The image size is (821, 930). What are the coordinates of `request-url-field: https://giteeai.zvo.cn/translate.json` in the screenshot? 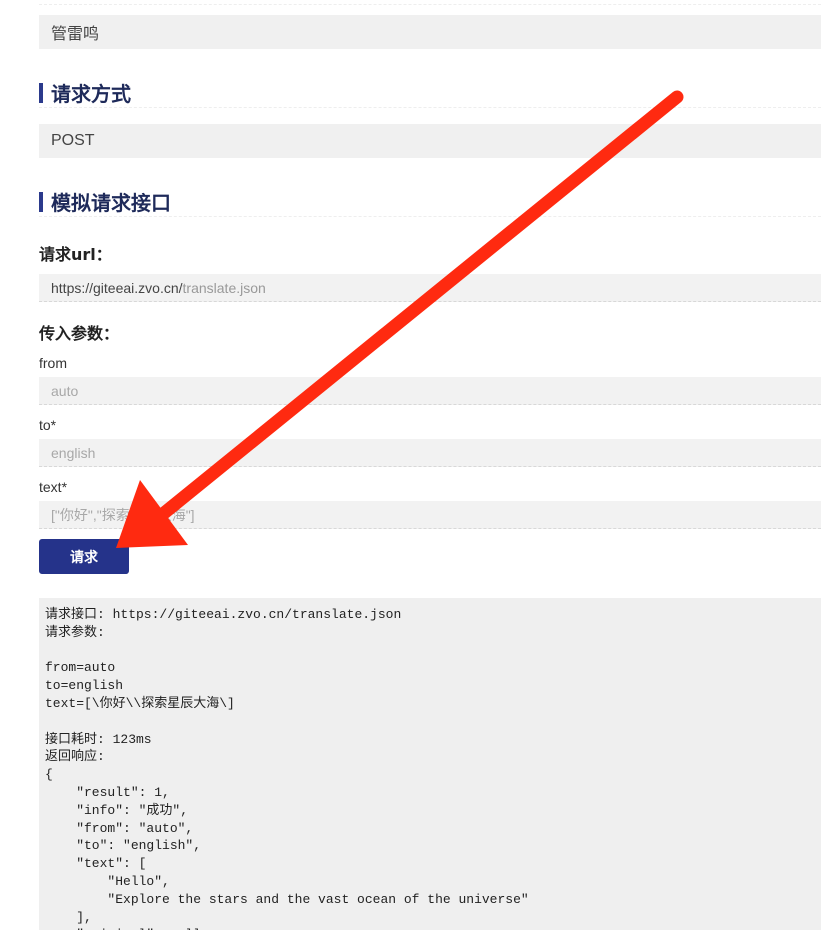 It's located at (430, 288).